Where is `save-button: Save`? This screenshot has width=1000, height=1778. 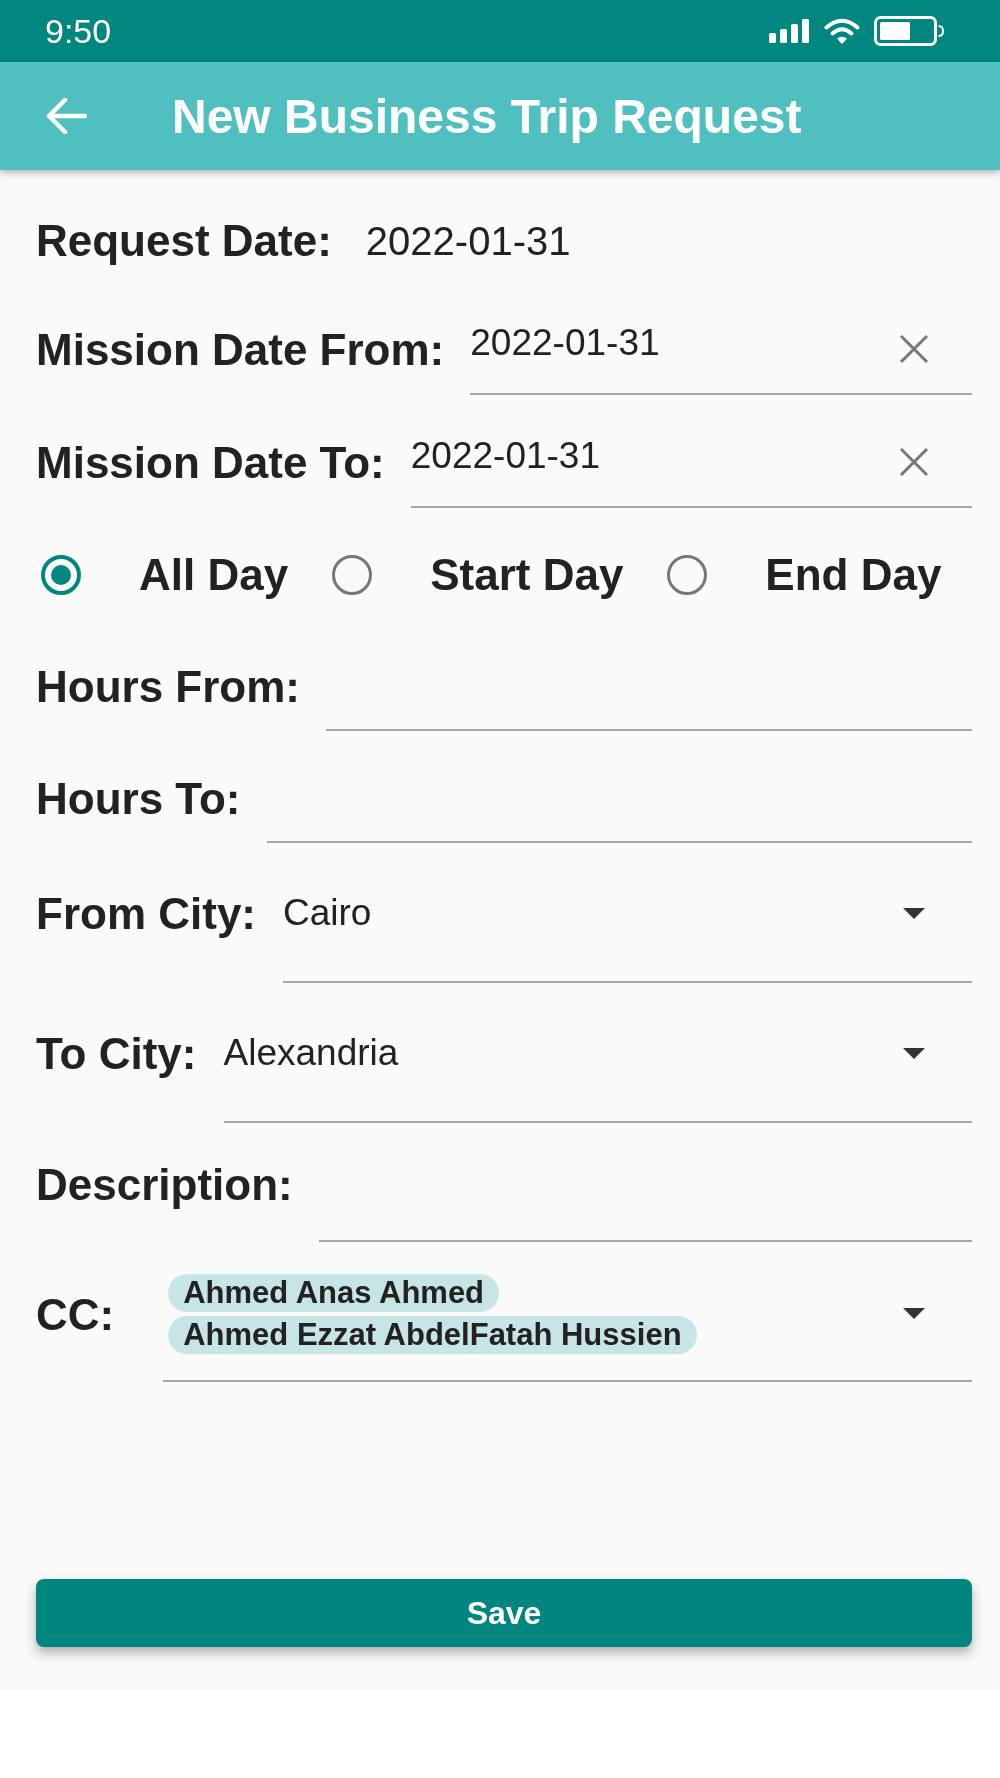
save-button: Save is located at coordinates (504, 1613).